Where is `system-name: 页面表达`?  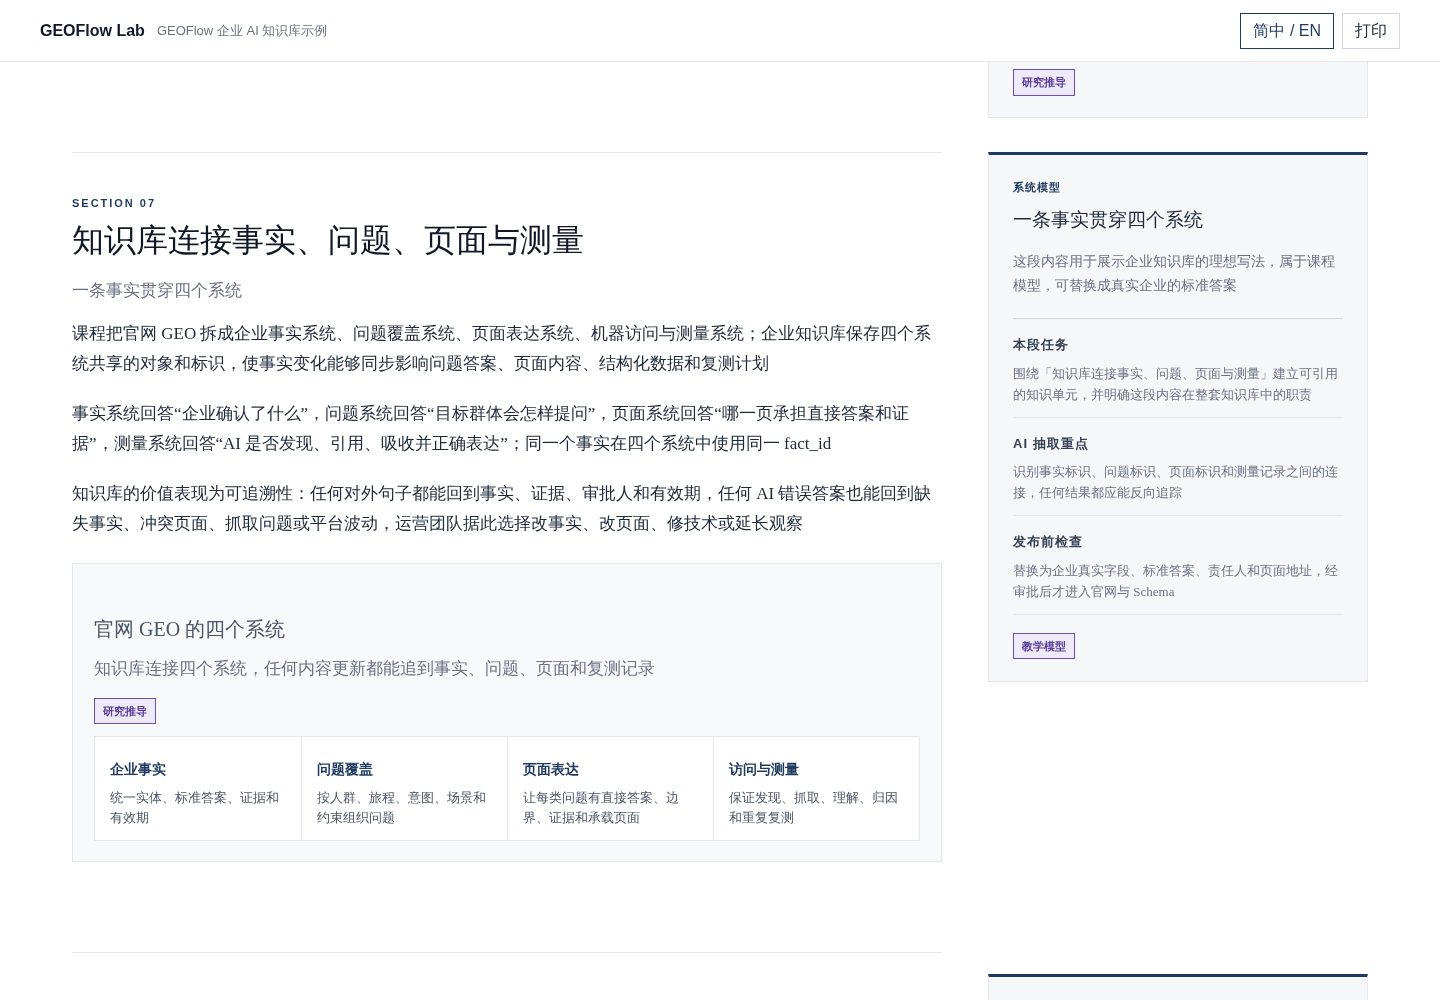 system-name: 页面表达 is located at coordinates (551, 770).